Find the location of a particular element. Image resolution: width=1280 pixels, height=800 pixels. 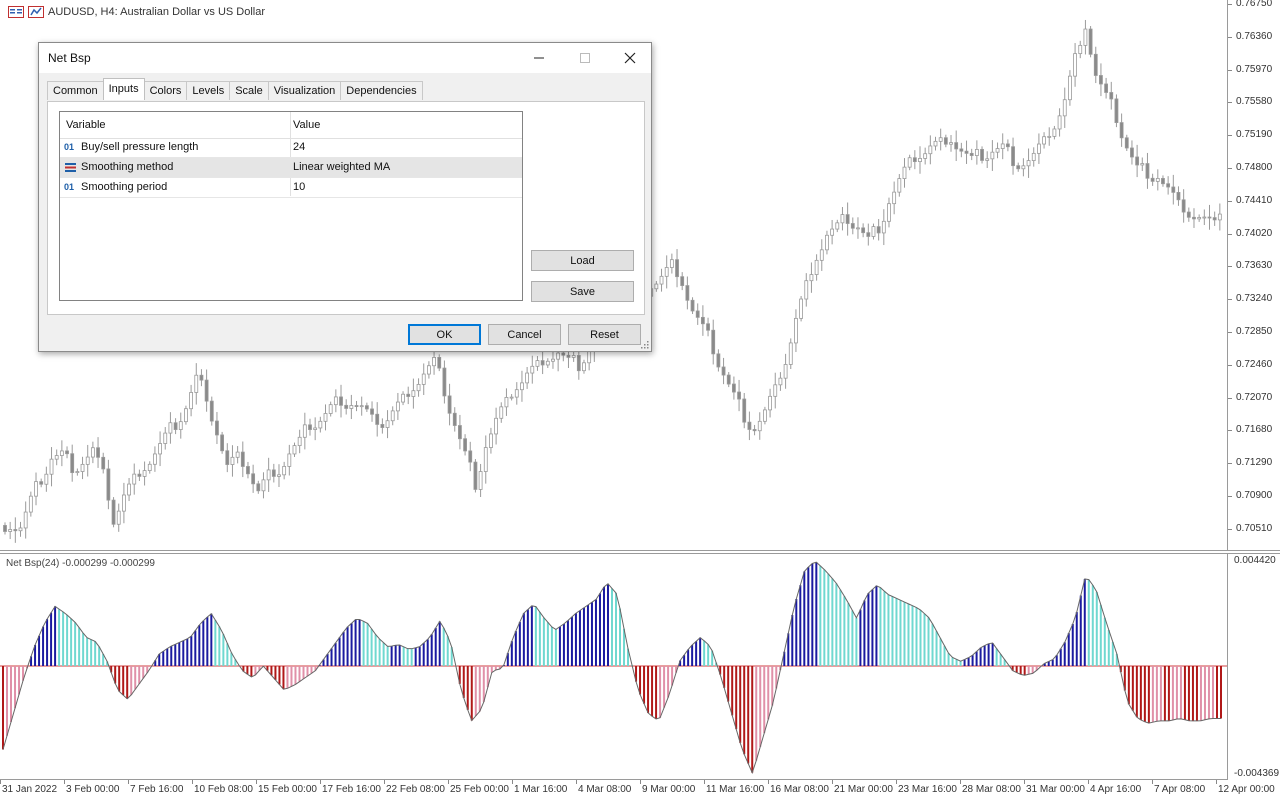

time-tick-label: 11 Mar 16:00 is located at coordinates (735, 789).